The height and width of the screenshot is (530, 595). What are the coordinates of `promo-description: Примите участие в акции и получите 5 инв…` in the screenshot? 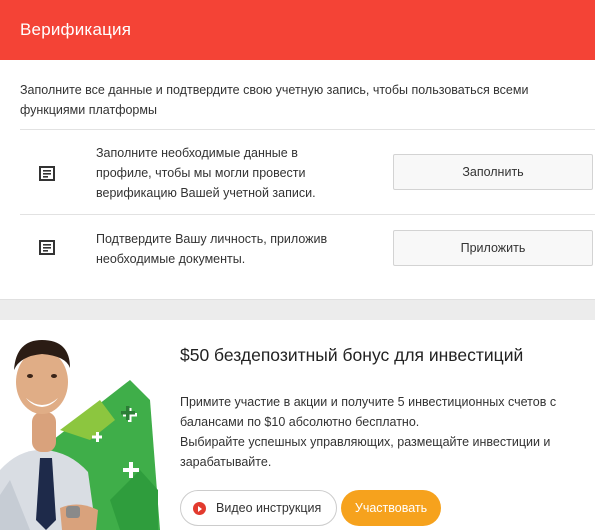 It's located at (380, 432).